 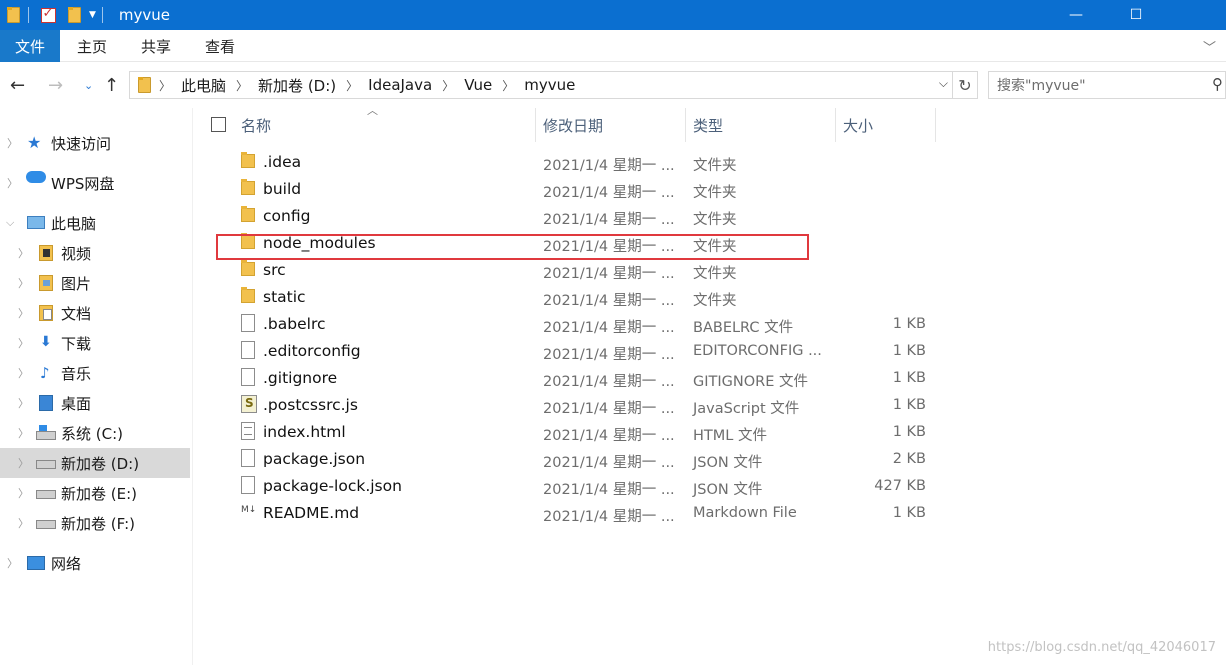 What do you see at coordinates (1107, 85) in the screenshot?
I see `search-input: 搜索"myvue" ⚲` at bounding box center [1107, 85].